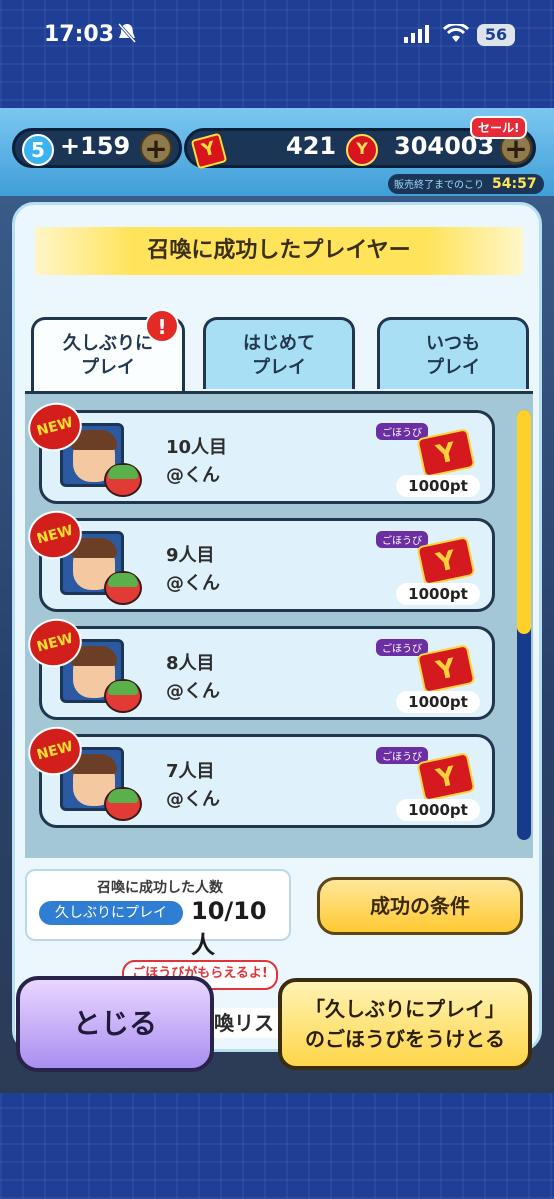 Image resolution: width=554 pixels, height=1199 pixels. I want to click on cell-signal-icon, so click(416, 34).